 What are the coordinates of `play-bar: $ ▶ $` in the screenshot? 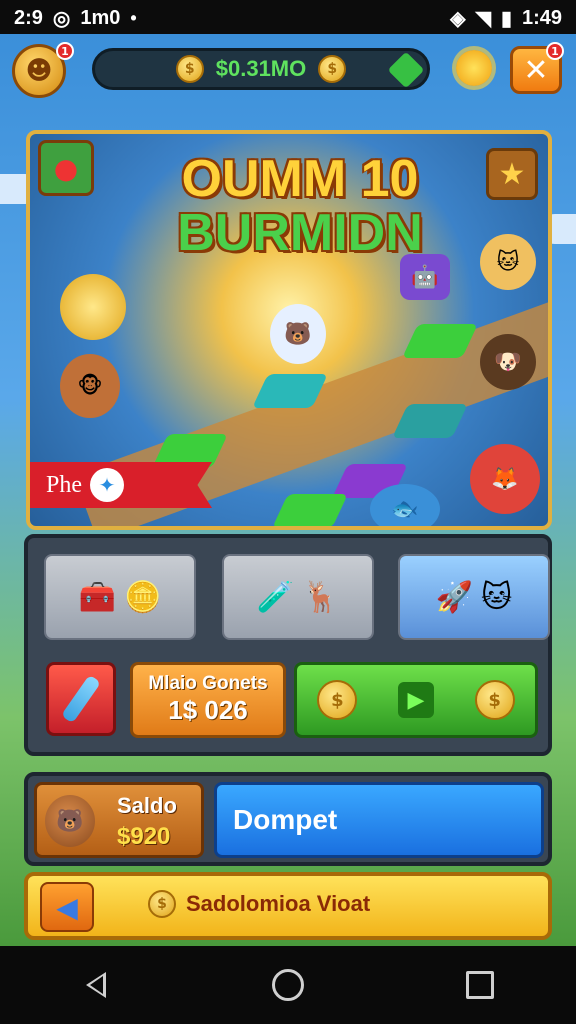 It's located at (416, 700).